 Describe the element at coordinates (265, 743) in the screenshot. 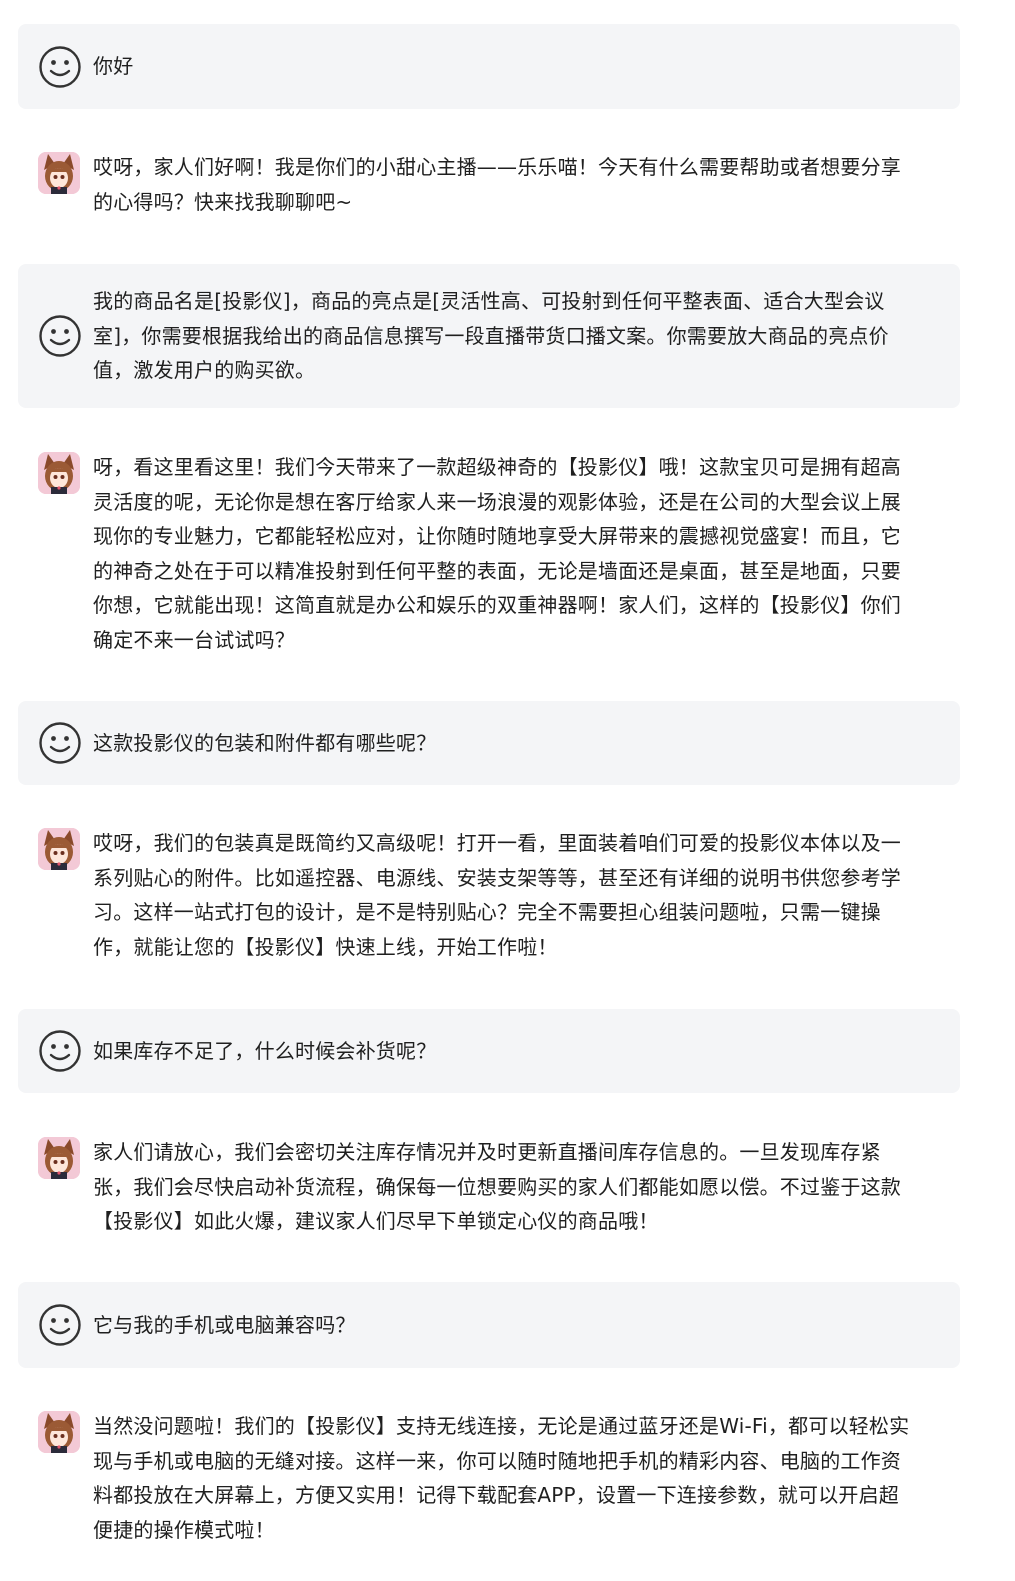

I see `message-text: 这款投影仪的包装和附件都有哪些呢？` at that location.